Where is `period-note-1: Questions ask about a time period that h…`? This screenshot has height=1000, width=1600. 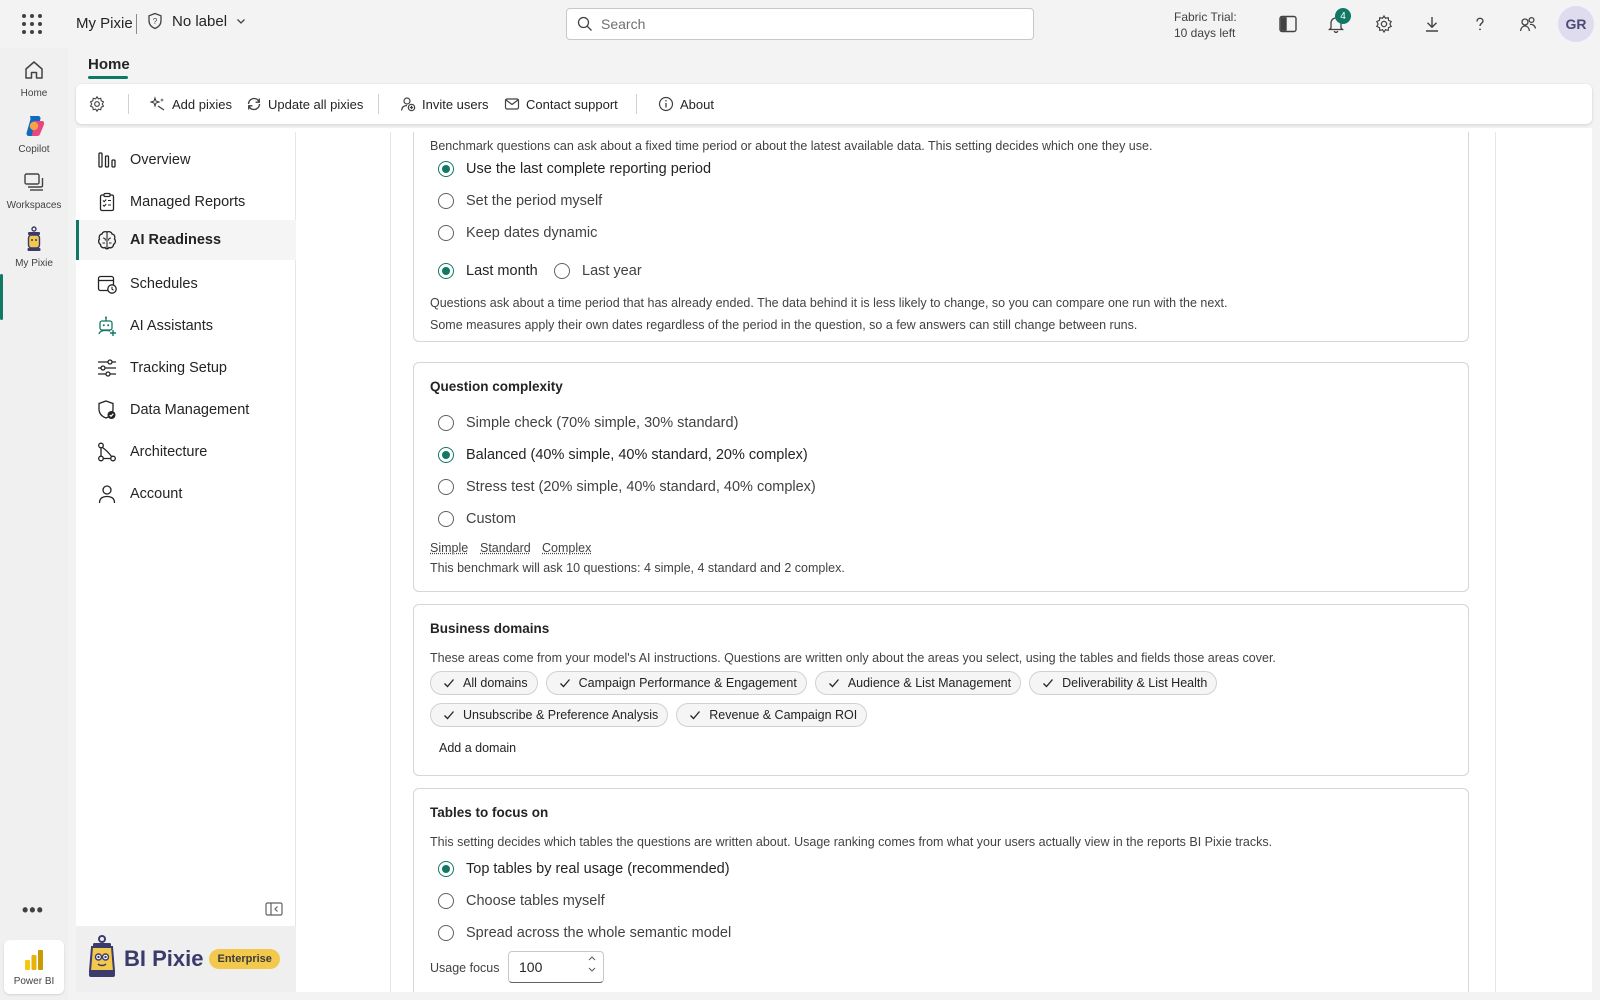 period-note-1: Questions ask about a time period that h… is located at coordinates (829, 303).